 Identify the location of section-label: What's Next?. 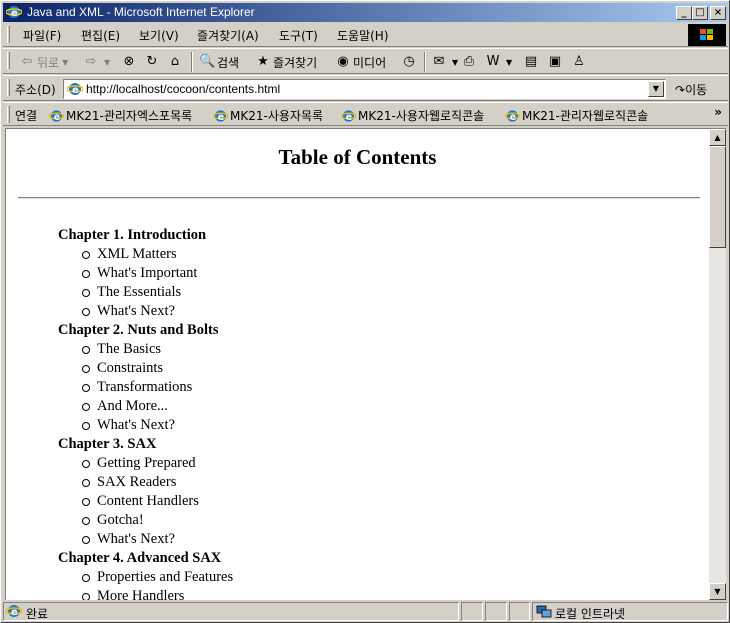
(136, 425).